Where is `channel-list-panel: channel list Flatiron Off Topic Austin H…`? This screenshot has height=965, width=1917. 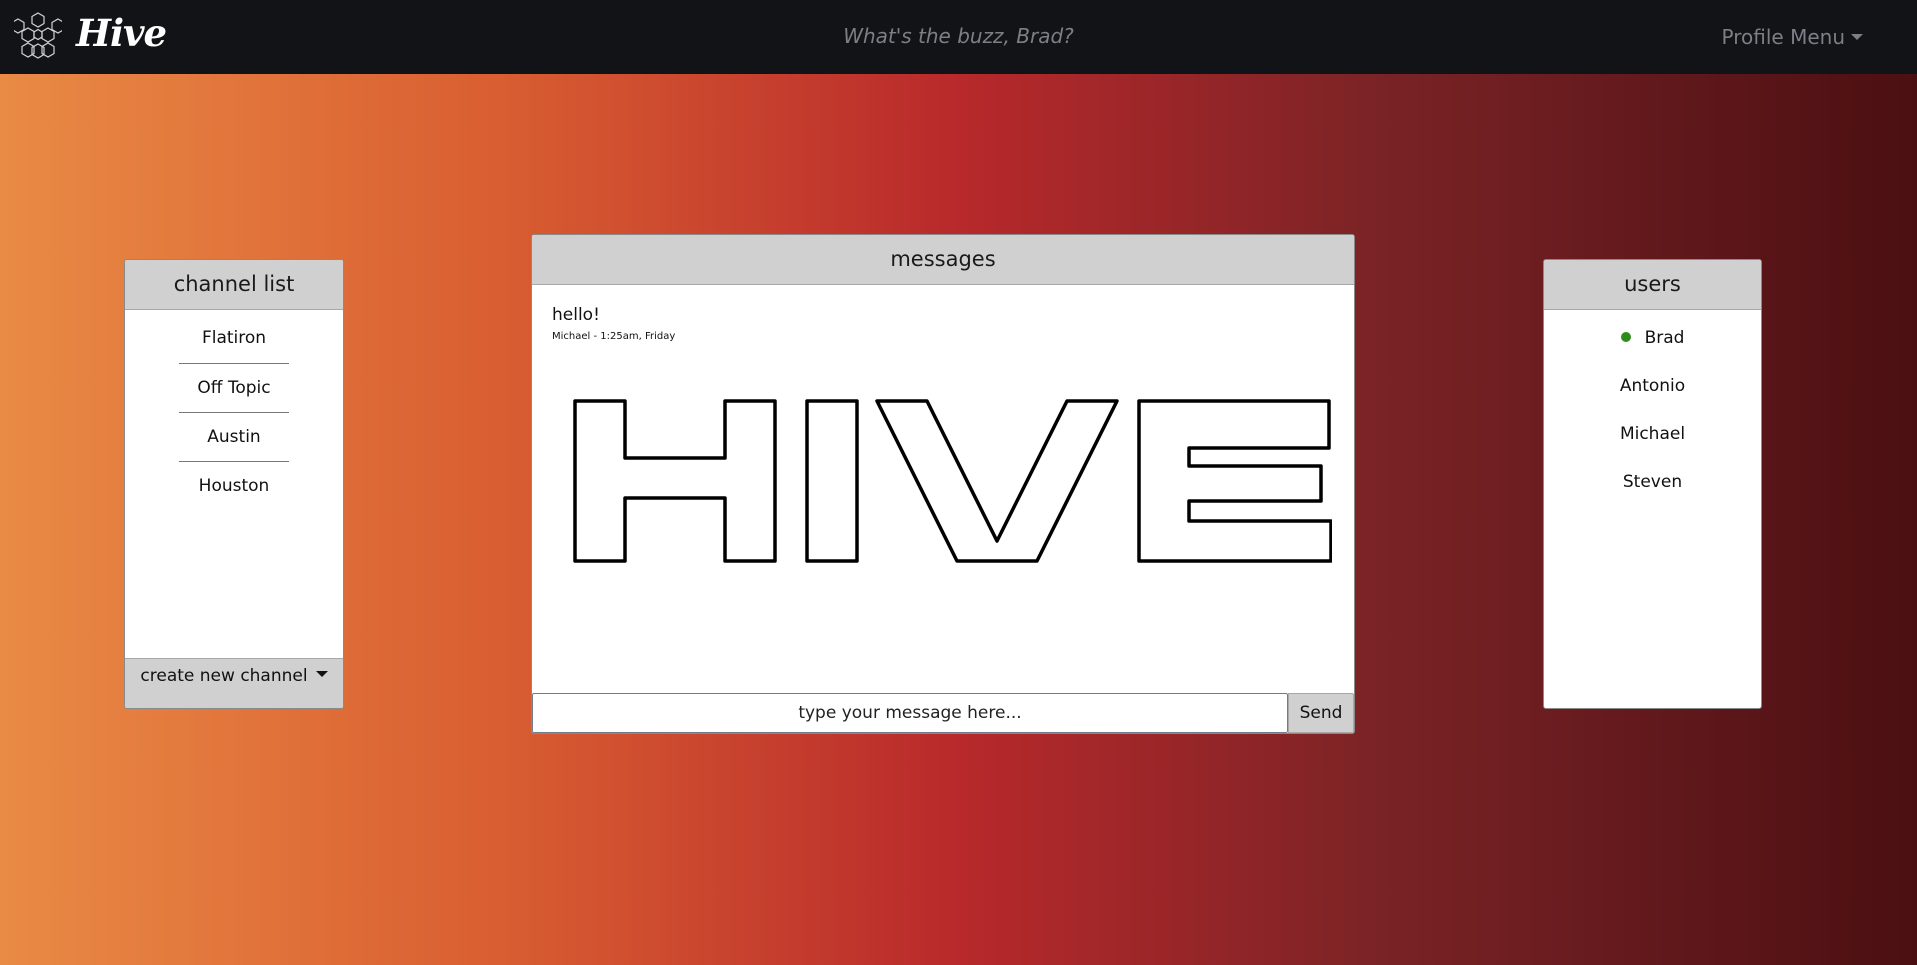
channel-list-panel: channel list Flatiron Off Topic Austin H… is located at coordinates (234, 484).